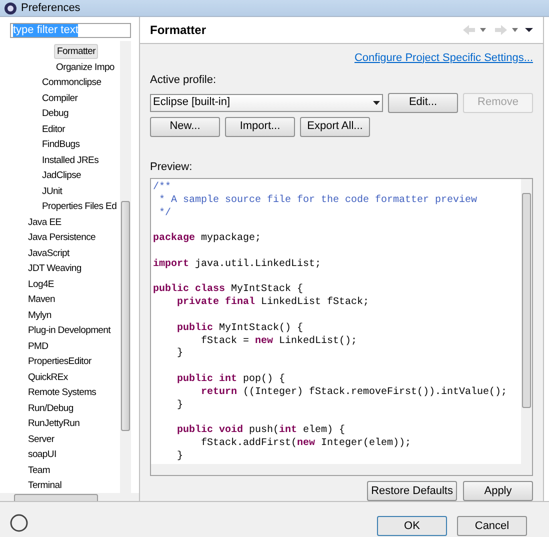  I want to click on tree-item: Commonclipse, so click(72, 83).